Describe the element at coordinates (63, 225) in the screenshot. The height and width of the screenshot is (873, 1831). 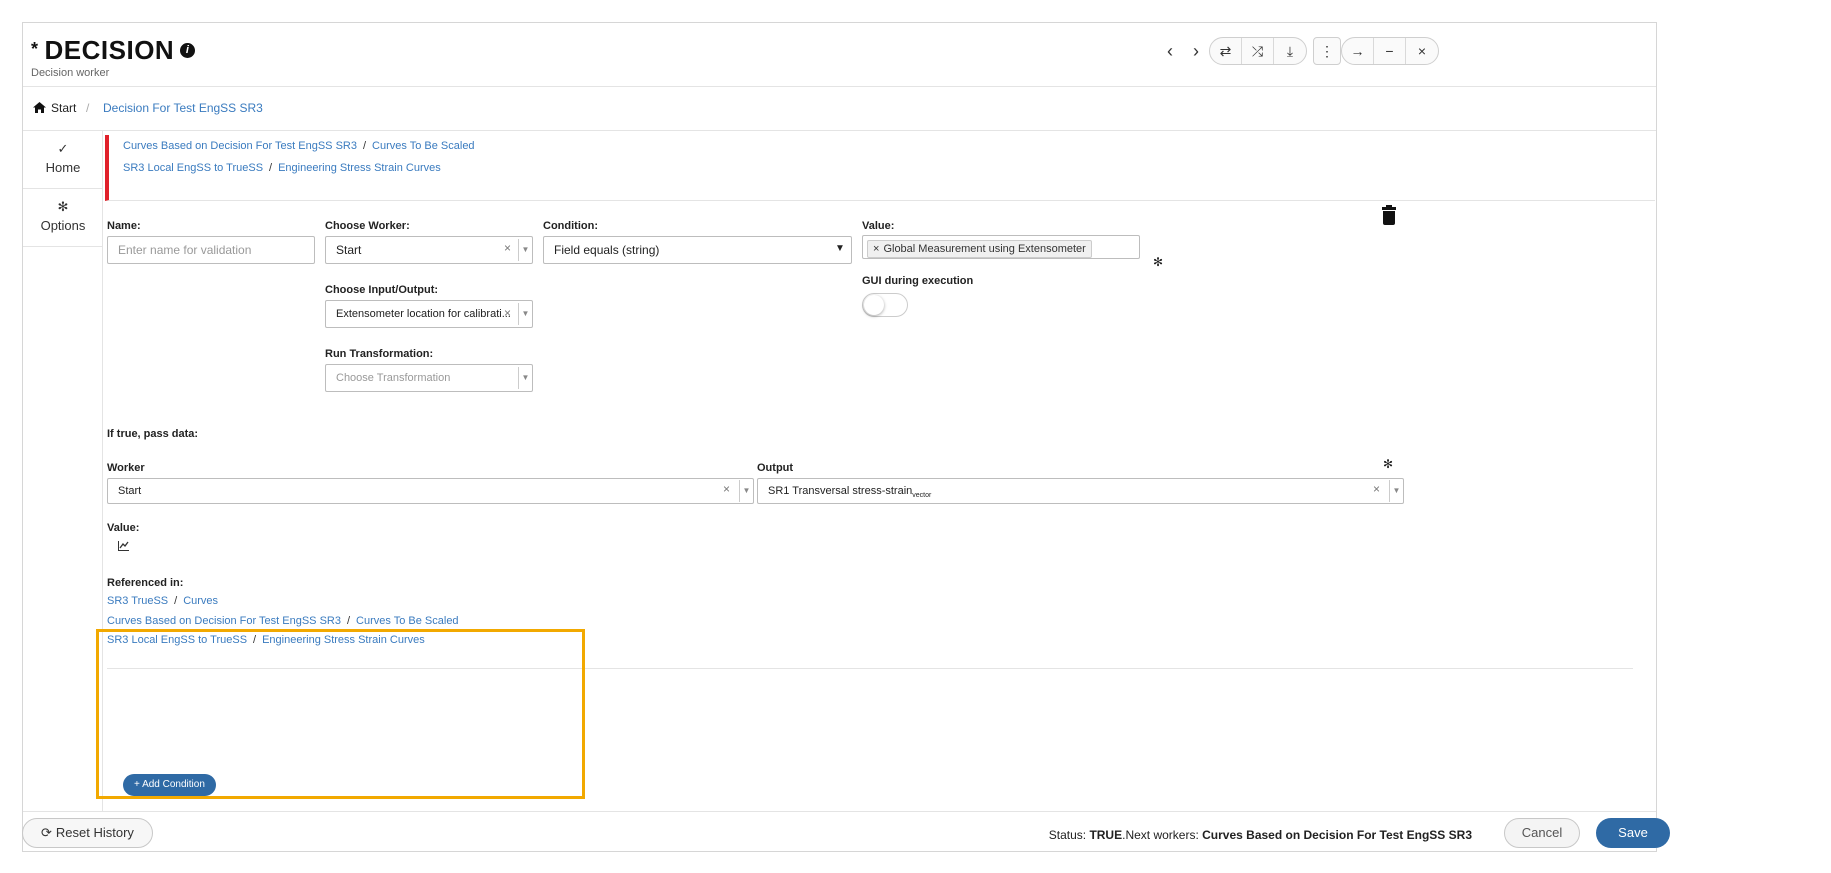
I see `sidebar-item-label: Options` at that location.